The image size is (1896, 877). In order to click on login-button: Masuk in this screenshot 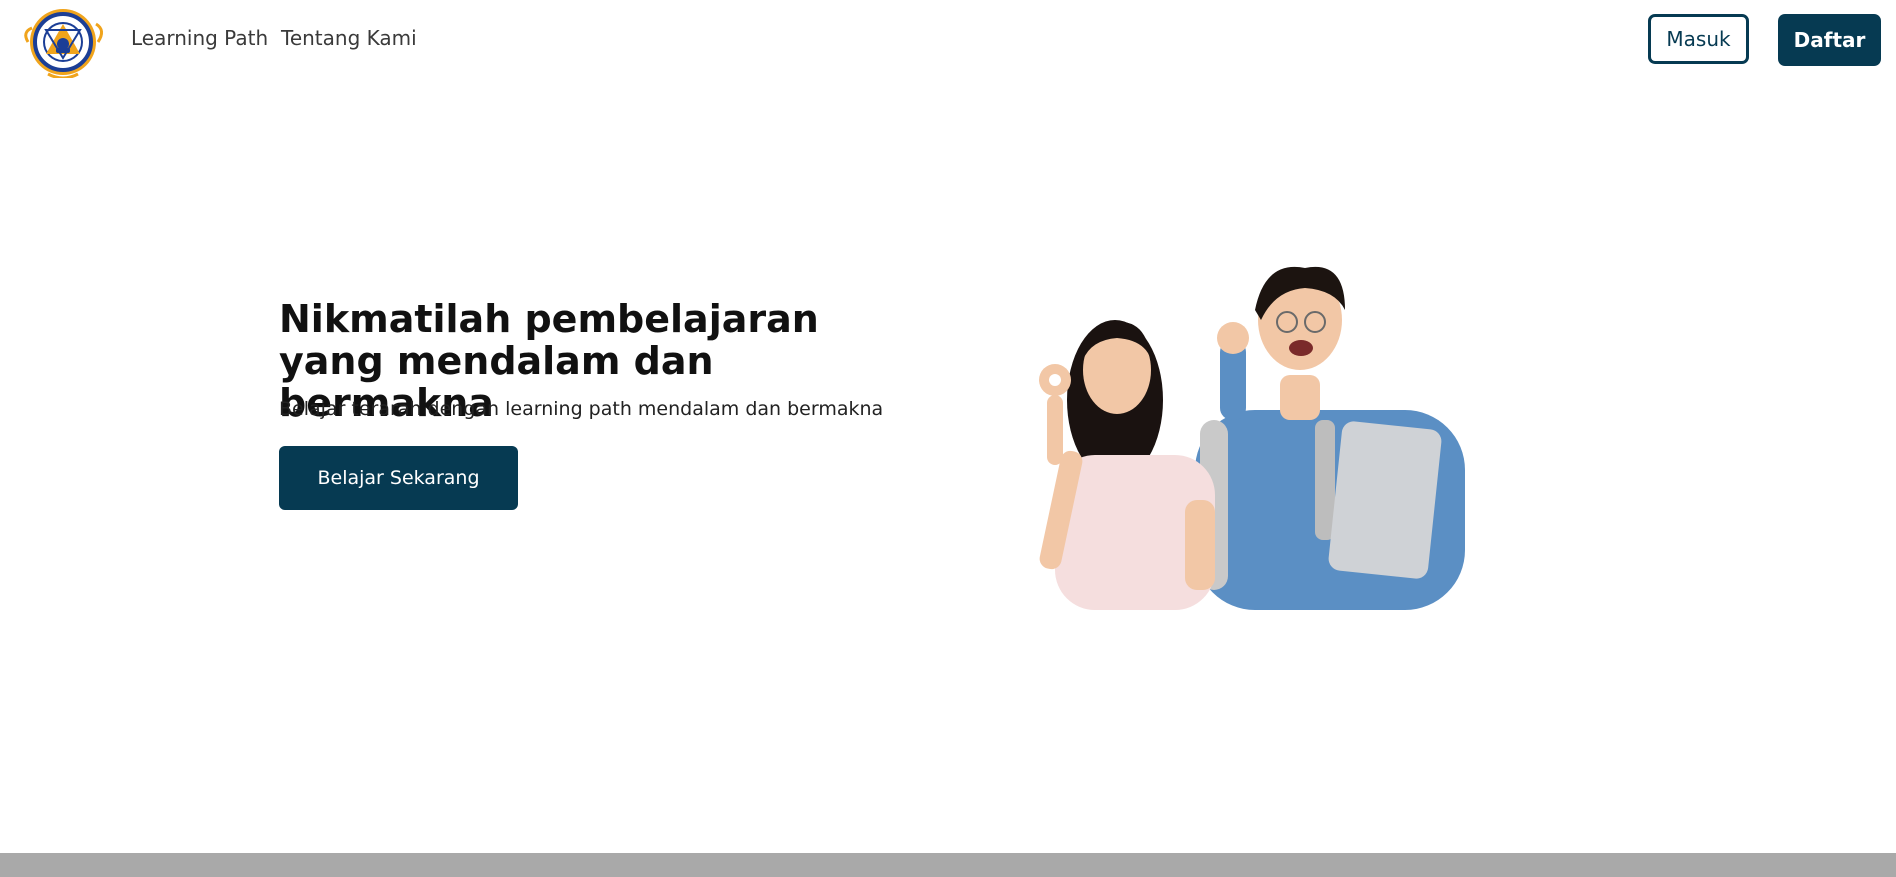, I will do `click(1698, 39)`.